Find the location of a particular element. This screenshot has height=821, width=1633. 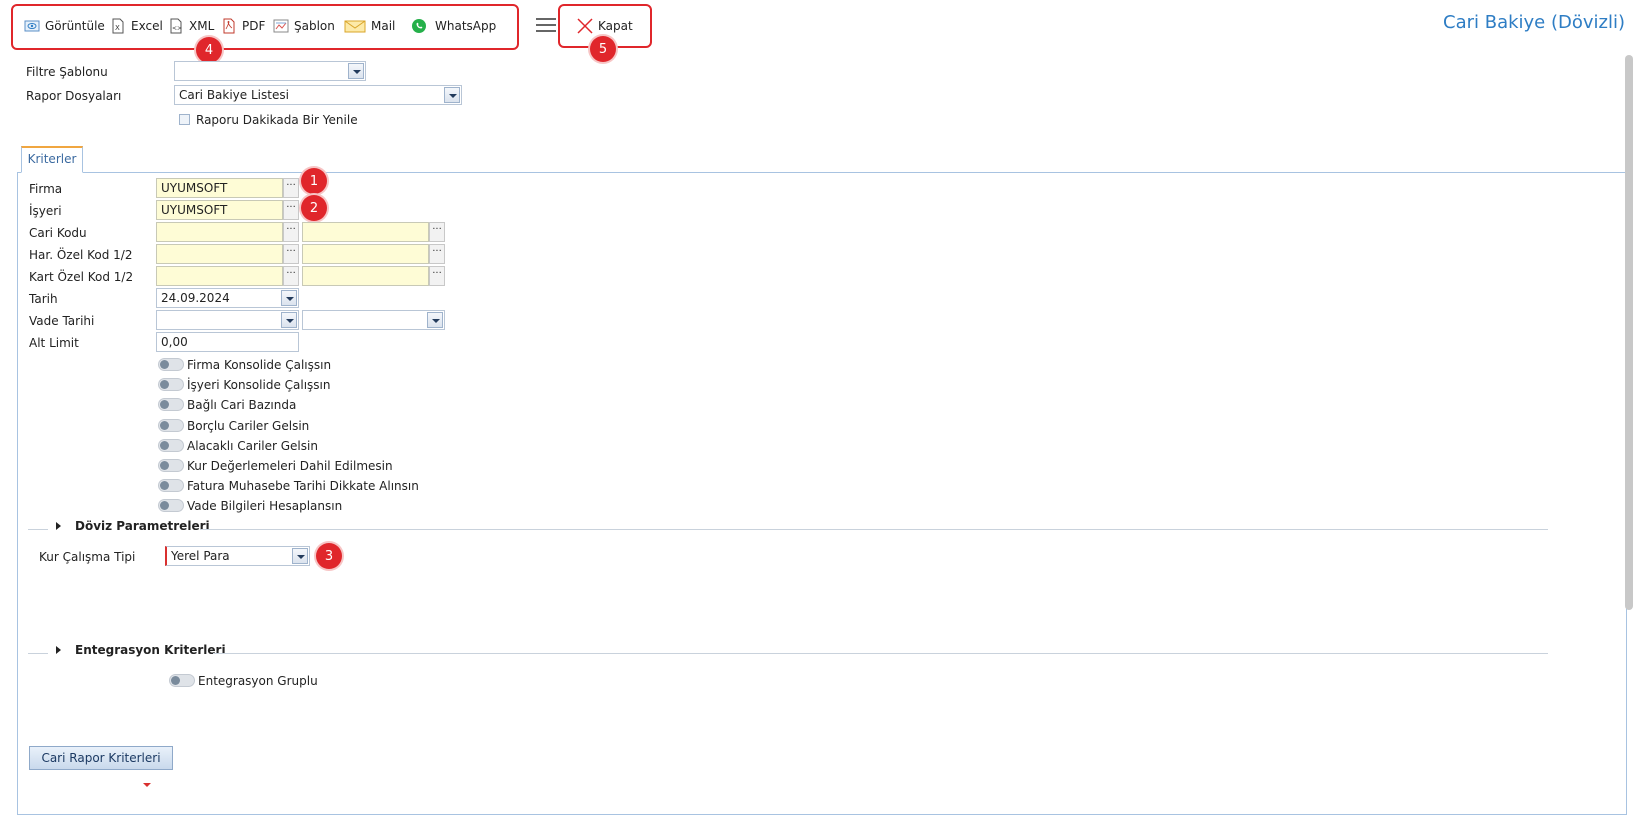

annotation-badge-3: 3 is located at coordinates (329, 556).